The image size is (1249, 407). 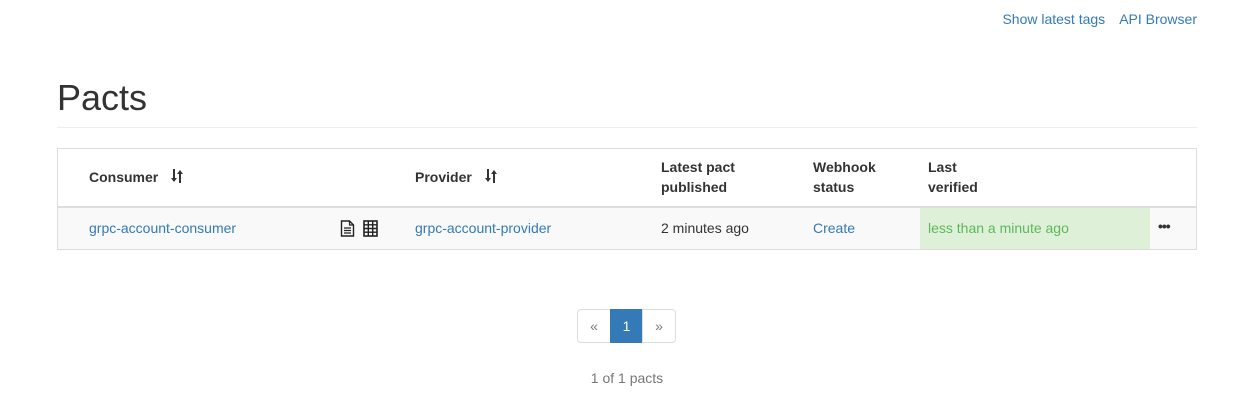 What do you see at coordinates (347, 228) in the screenshot?
I see `document-icon` at bounding box center [347, 228].